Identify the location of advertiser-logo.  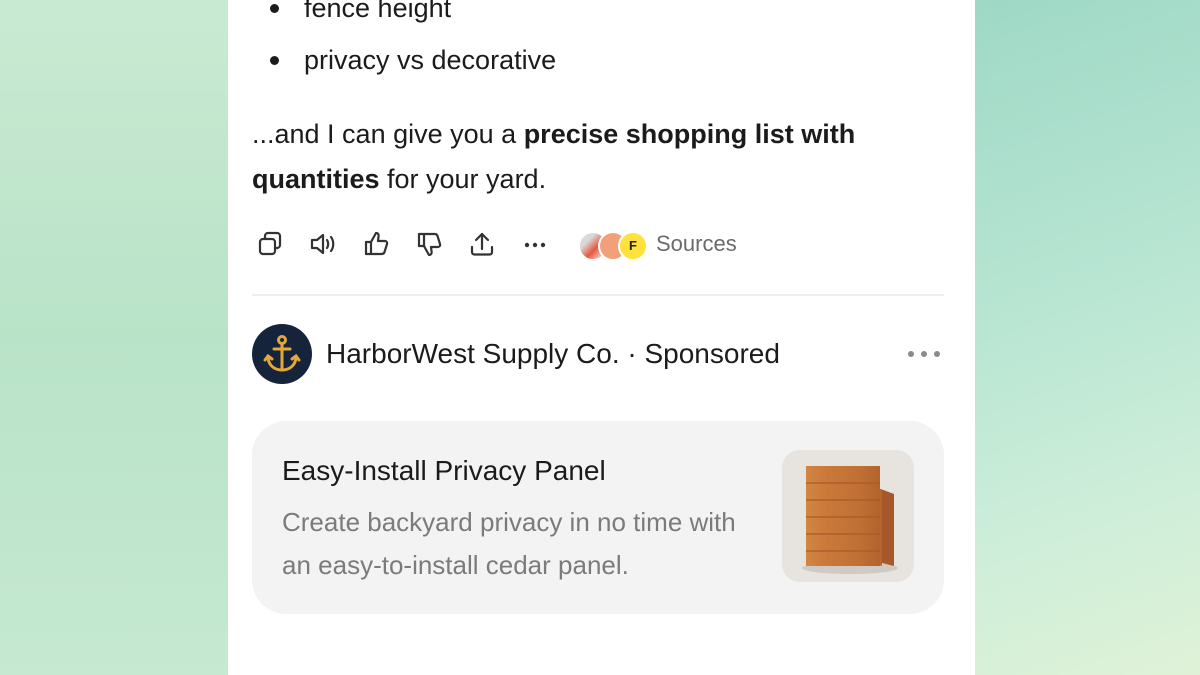
(282, 354).